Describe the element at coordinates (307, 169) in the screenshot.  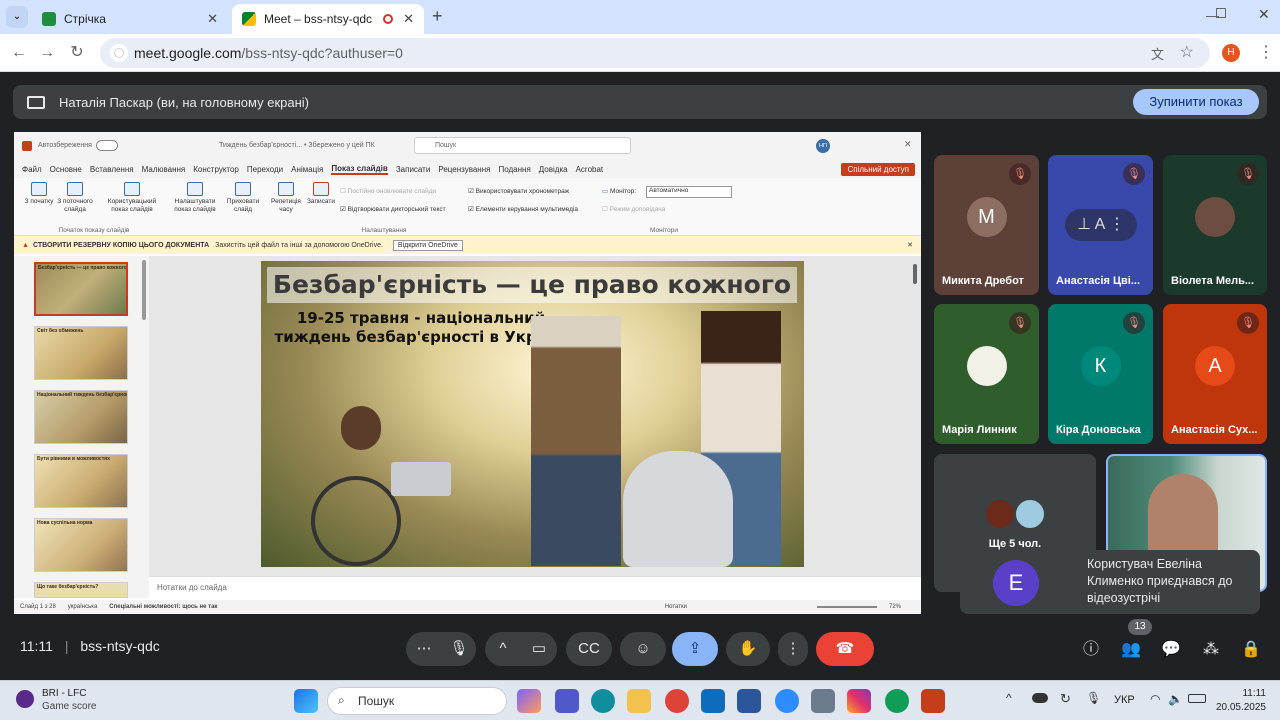
I see `ppt-tab: Анімація` at that location.